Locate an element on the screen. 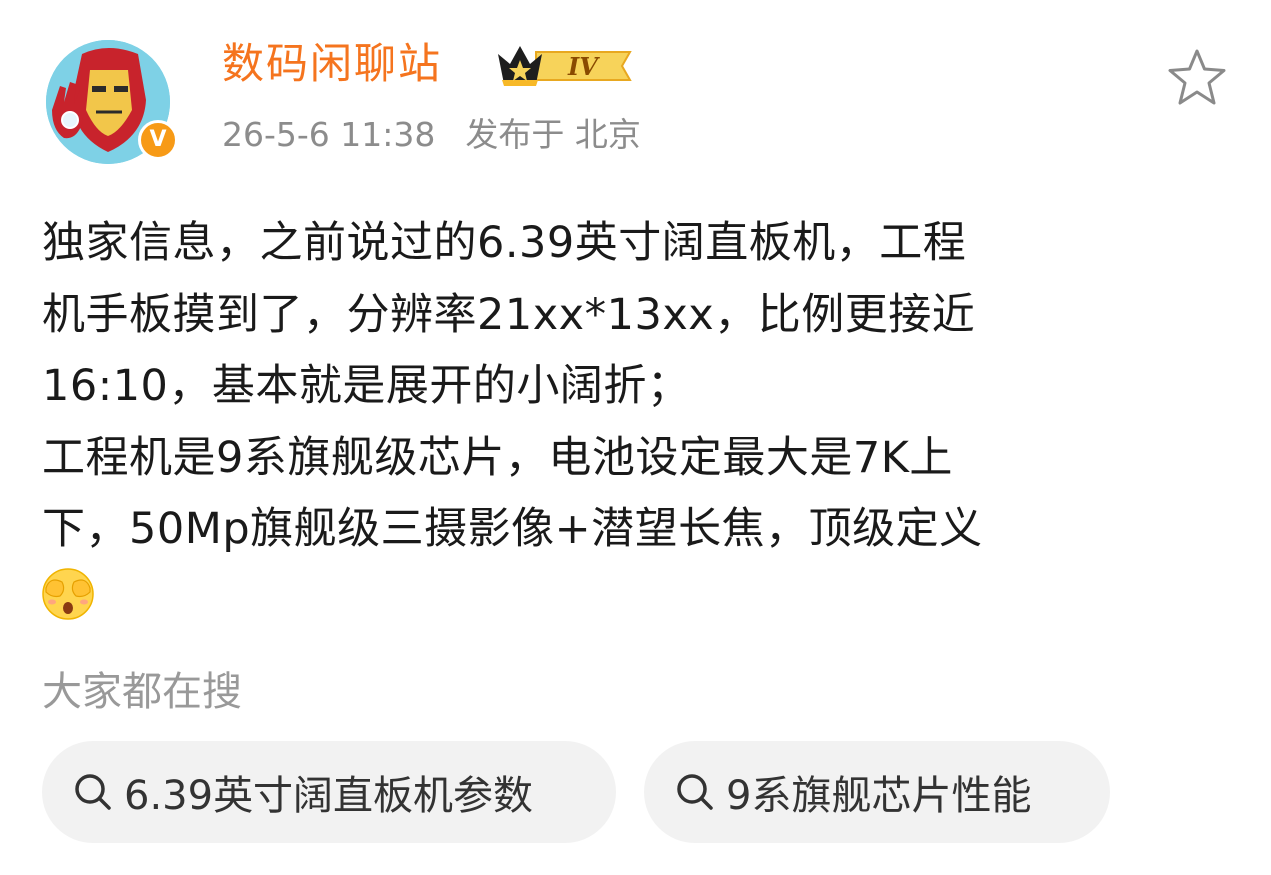  search-section-title: 大家都在搜 is located at coordinates (142, 692).